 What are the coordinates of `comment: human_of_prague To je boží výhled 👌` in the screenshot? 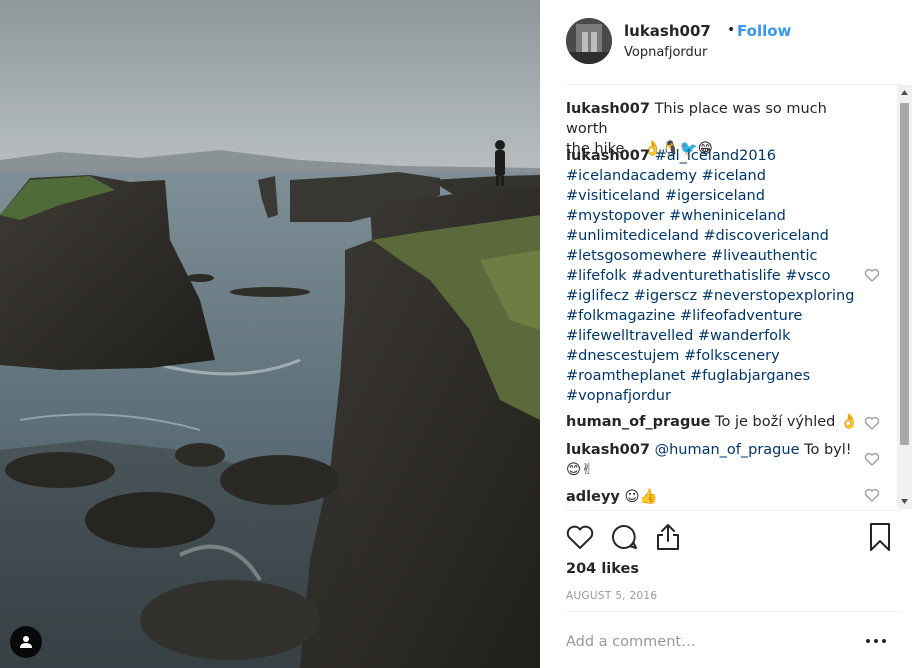 It's located at (716, 422).